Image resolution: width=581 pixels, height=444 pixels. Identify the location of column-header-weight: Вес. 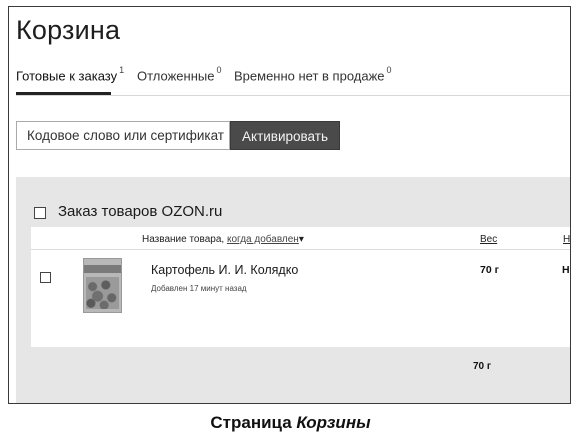
(488, 239).